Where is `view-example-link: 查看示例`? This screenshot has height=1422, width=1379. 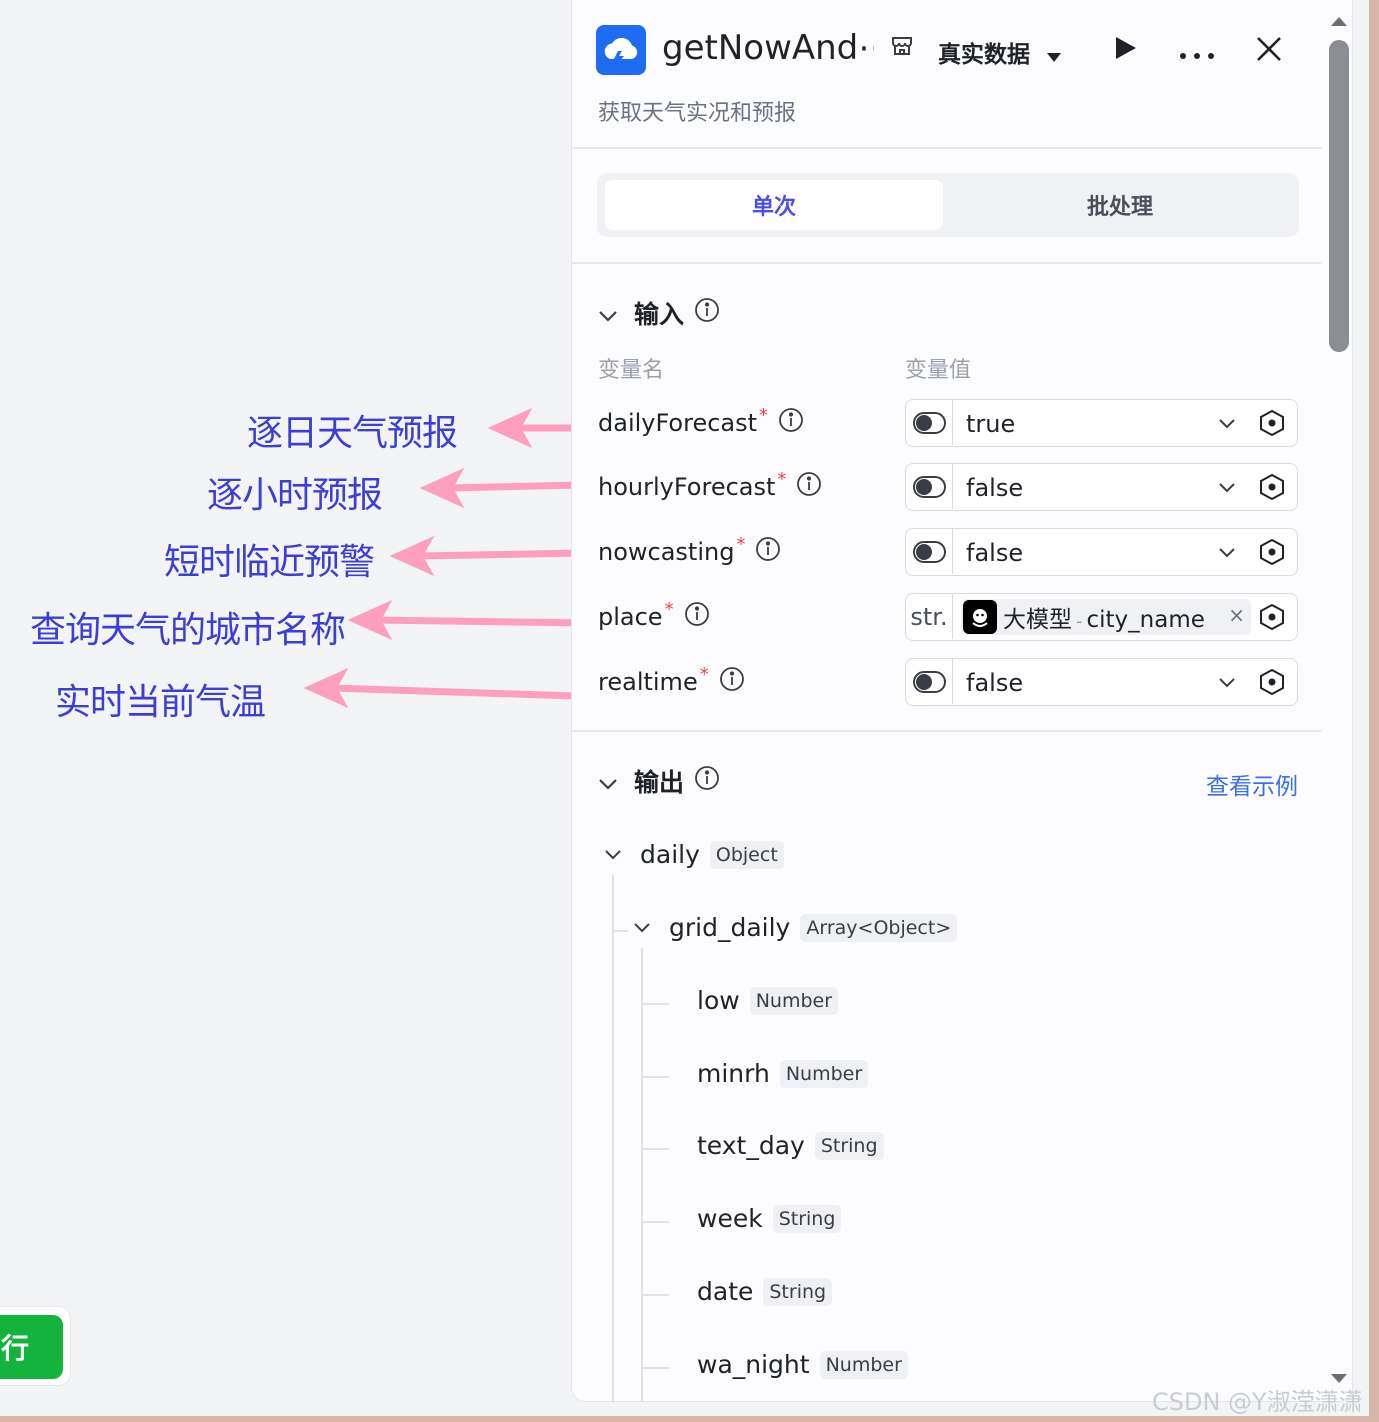 view-example-link: 查看示例 is located at coordinates (1252, 784).